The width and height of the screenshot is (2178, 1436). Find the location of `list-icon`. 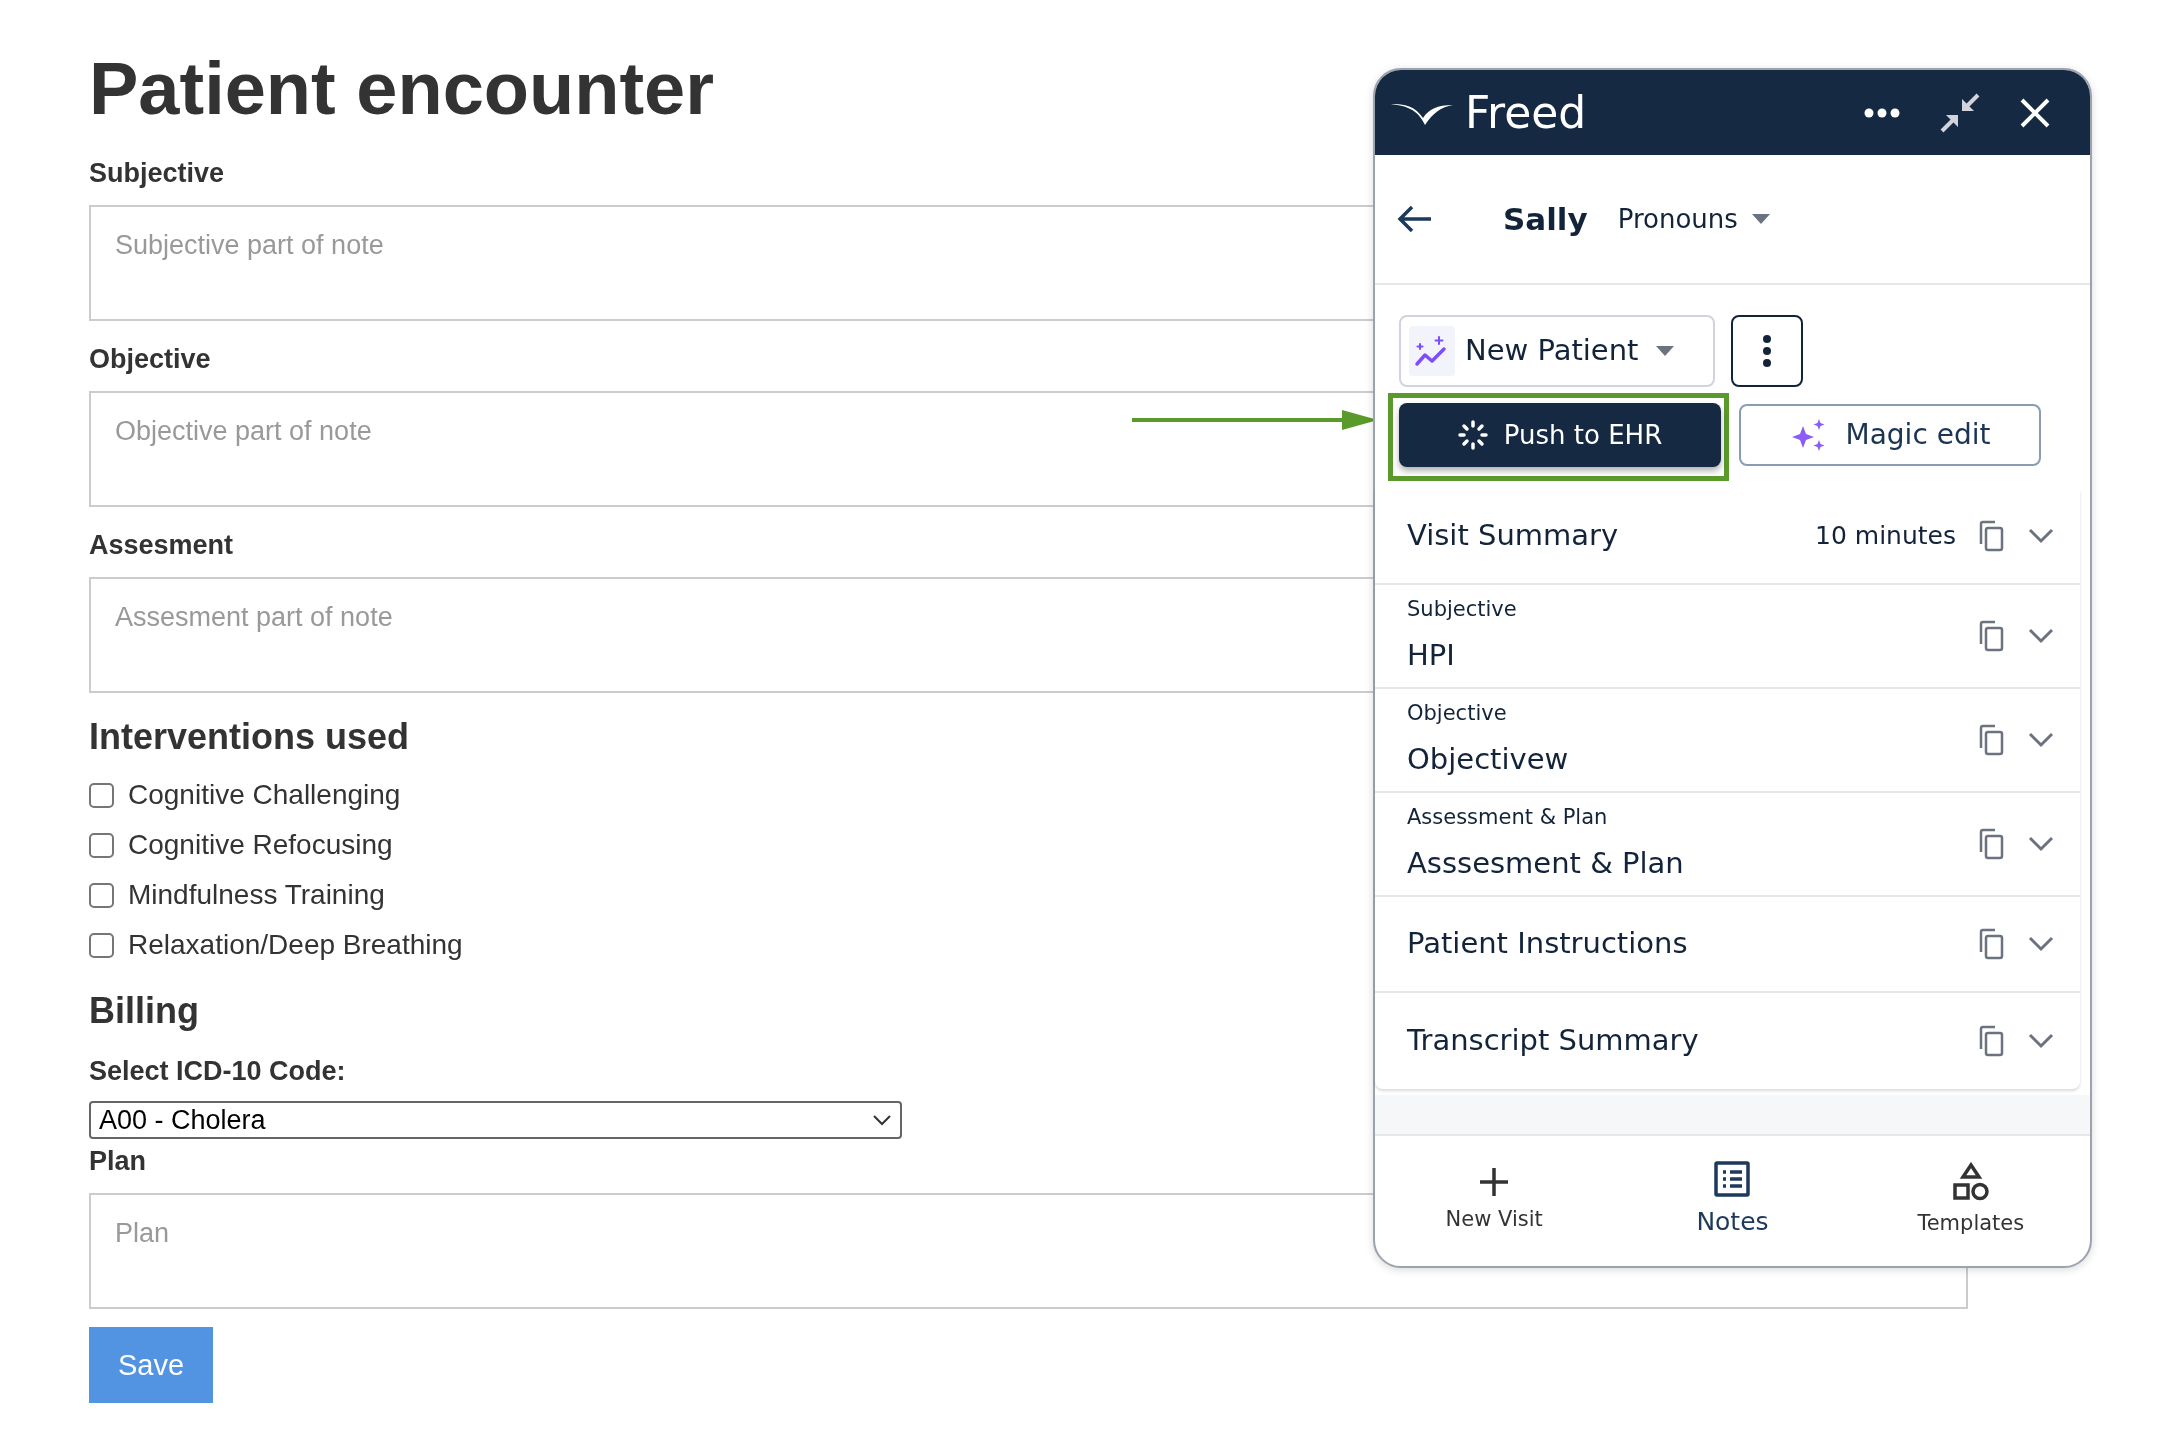

list-icon is located at coordinates (1732, 1179).